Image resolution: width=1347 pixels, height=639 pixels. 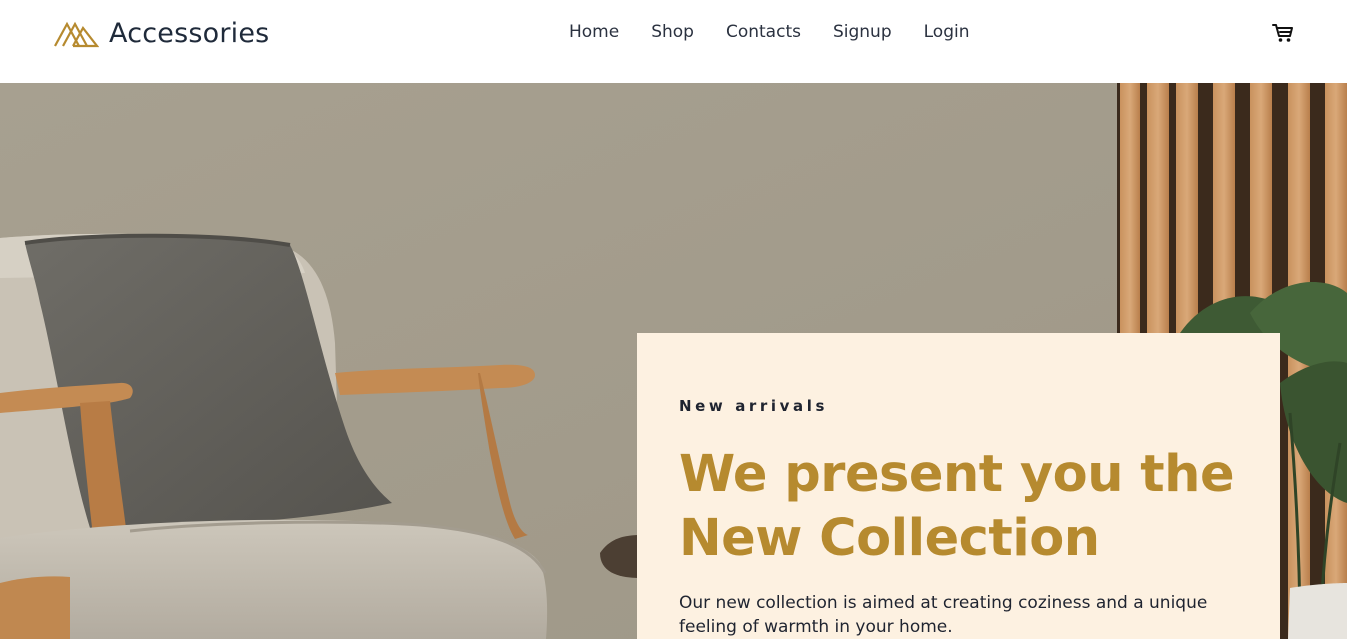 I want to click on nav-shop: Shop, so click(x=672, y=32).